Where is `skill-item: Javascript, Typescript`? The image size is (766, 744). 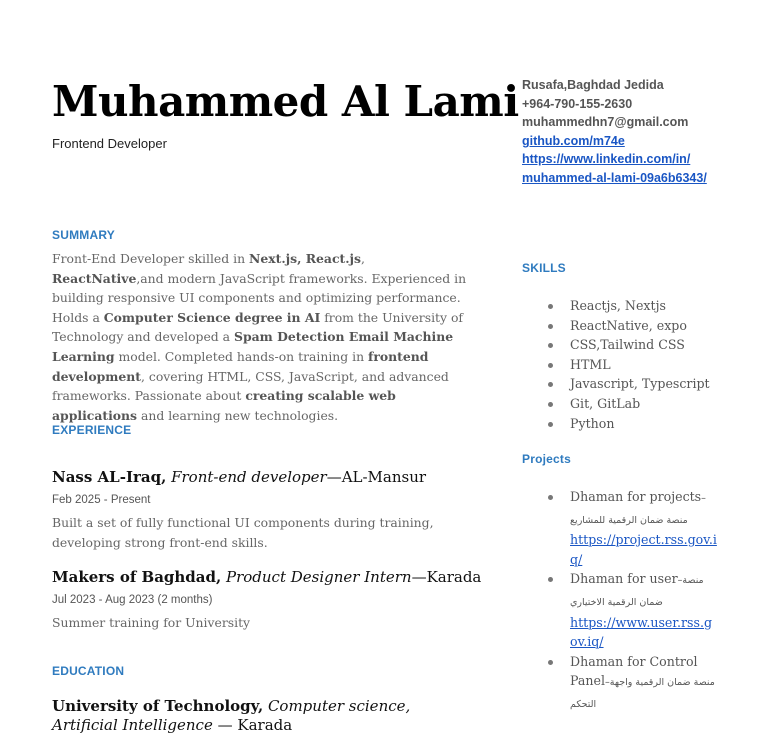
skill-item: Javascript, Typescript is located at coordinates (629, 384).